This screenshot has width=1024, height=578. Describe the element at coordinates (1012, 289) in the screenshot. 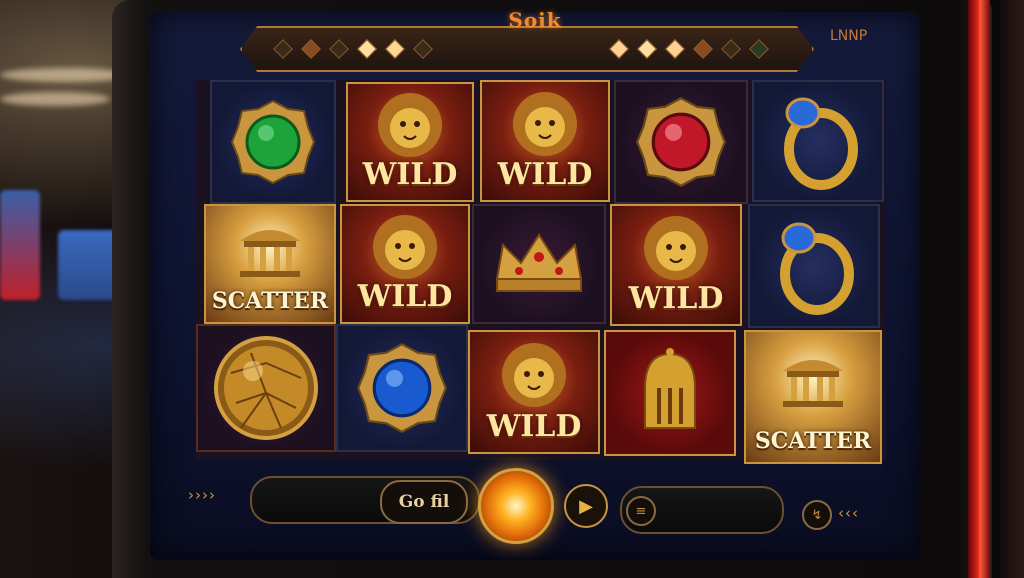

I see `cabinet-edge` at that location.